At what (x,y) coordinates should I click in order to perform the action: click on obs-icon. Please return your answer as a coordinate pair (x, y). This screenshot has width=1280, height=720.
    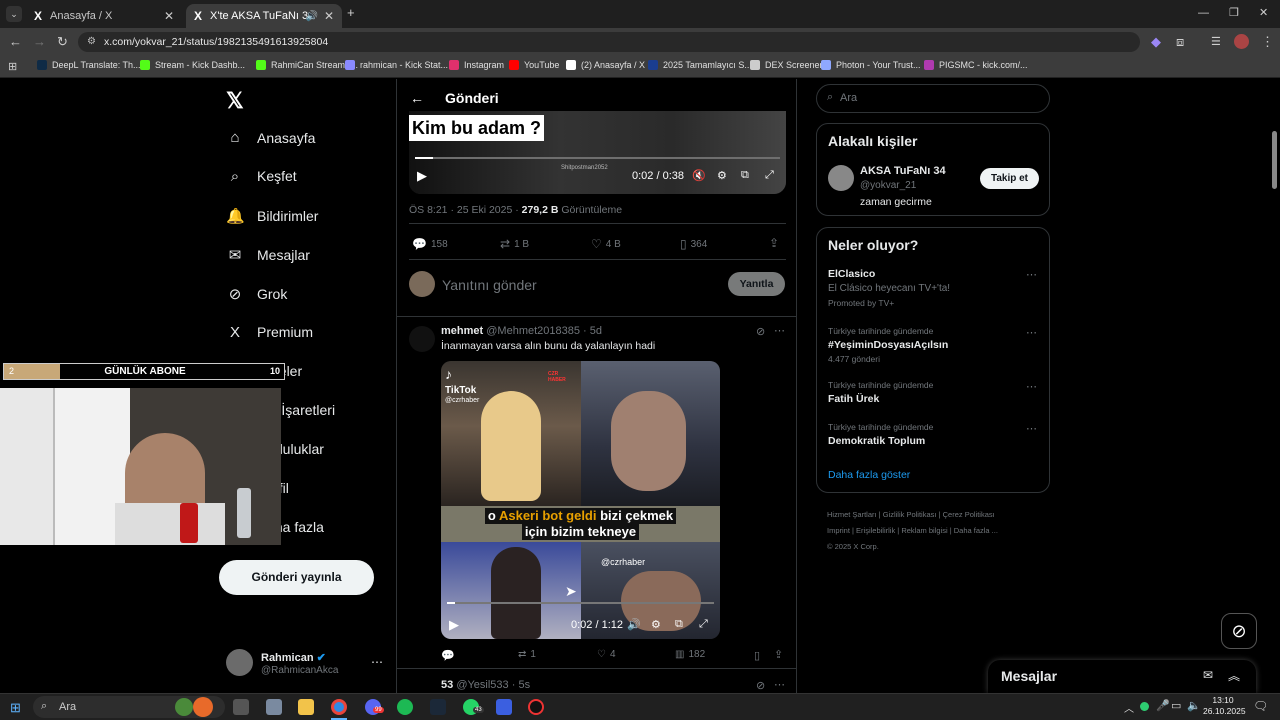
    Looking at the image, I should click on (536, 707).